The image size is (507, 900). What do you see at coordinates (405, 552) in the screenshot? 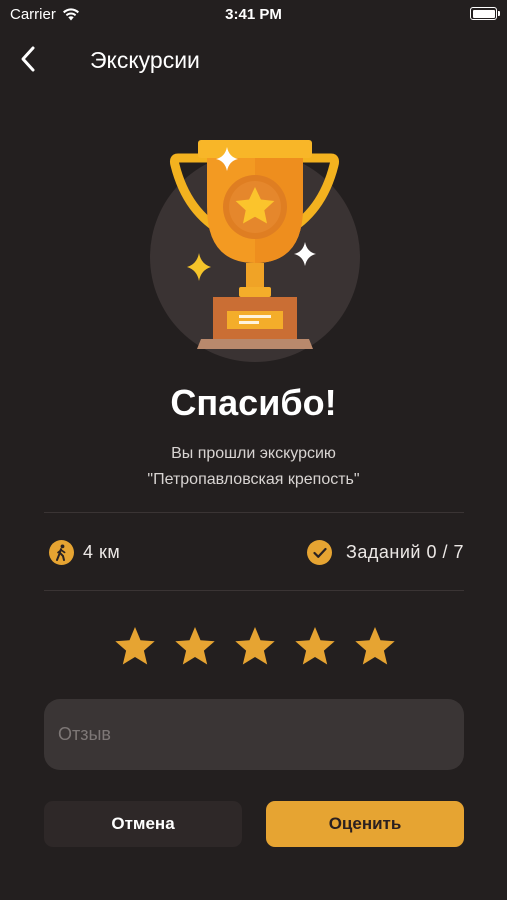
I see `tasks-value: Заданий 0 / 7` at bounding box center [405, 552].